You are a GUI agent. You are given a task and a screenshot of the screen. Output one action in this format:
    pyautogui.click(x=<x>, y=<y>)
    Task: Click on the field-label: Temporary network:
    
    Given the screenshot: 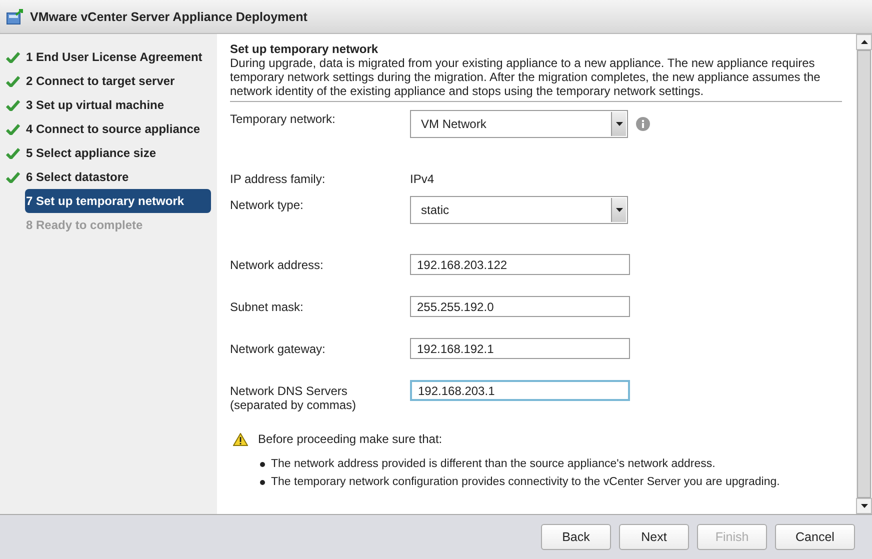 What is the action you would take?
    pyautogui.click(x=283, y=118)
    